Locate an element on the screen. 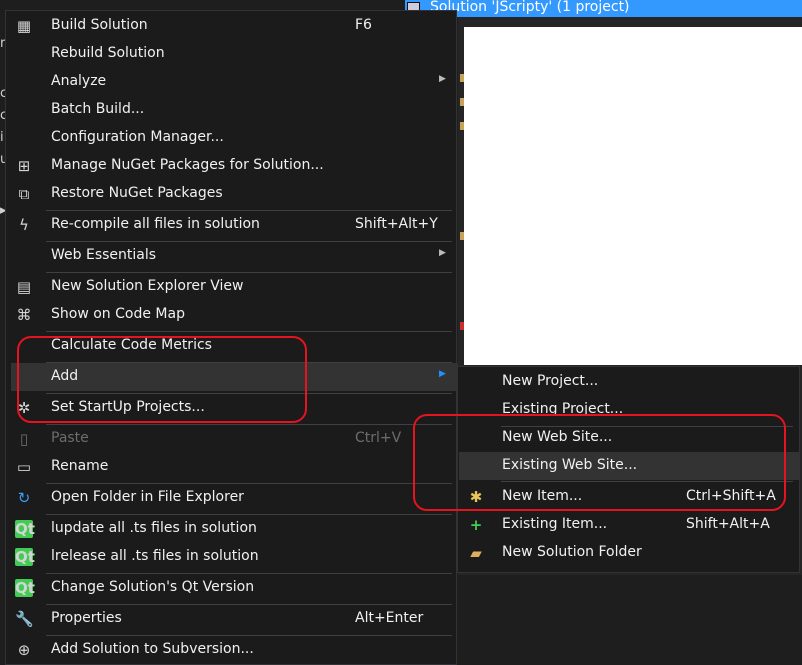 This screenshot has width=802, height=665. solution-node-selected: Solution 'JScripty' (1 project) is located at coordinates (603, 8).